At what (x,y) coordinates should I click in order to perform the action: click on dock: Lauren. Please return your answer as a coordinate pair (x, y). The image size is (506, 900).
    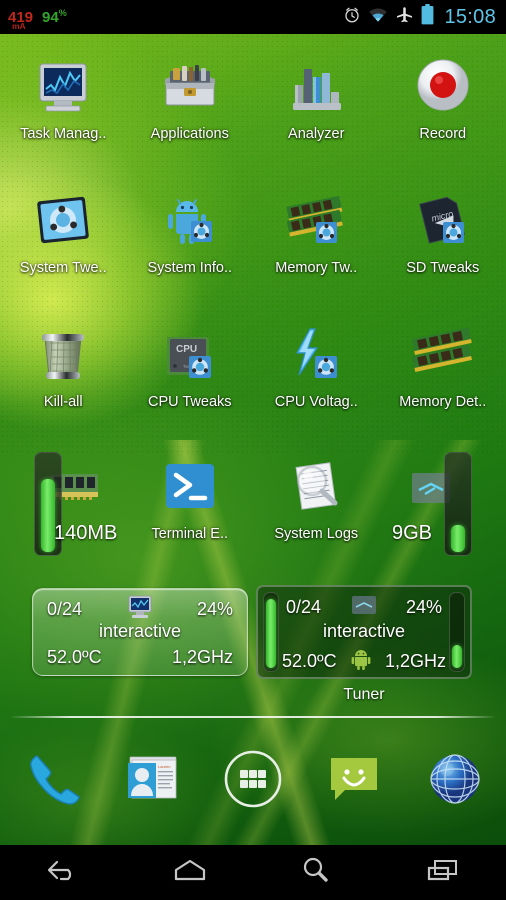
    Looking at the image, I should click on (253, 781).